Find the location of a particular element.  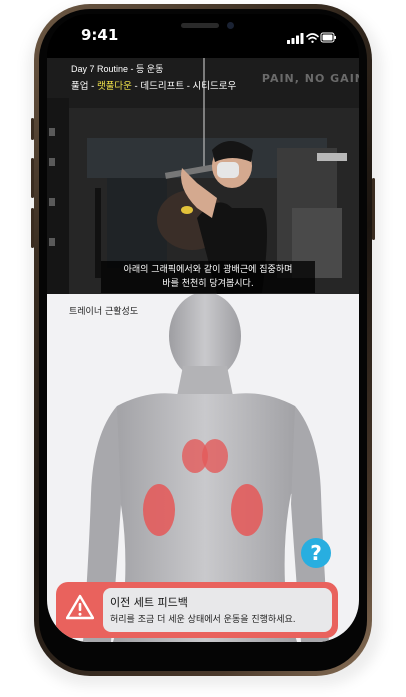

help-button: ? is located at coordinates (316, 553).